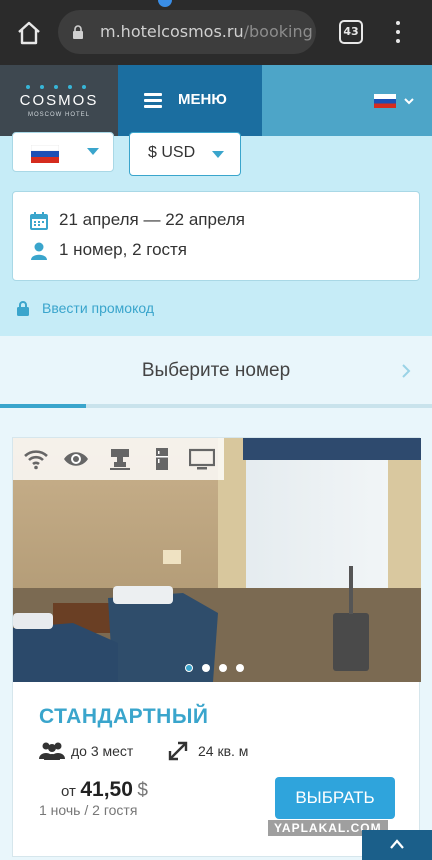  Describe the element at coordinates (29, 33) in the screenshot. I see `home-icon` at that location.